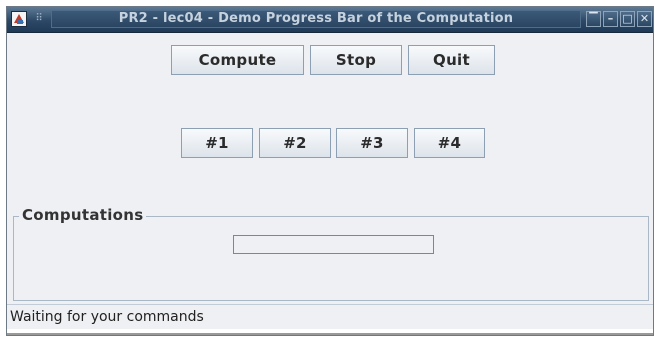 The image size is (655, 338). What do you see at coordinates (217, 143) in the screenshot?
I see `task-1-button: #1` at bounding box center [217, 143].